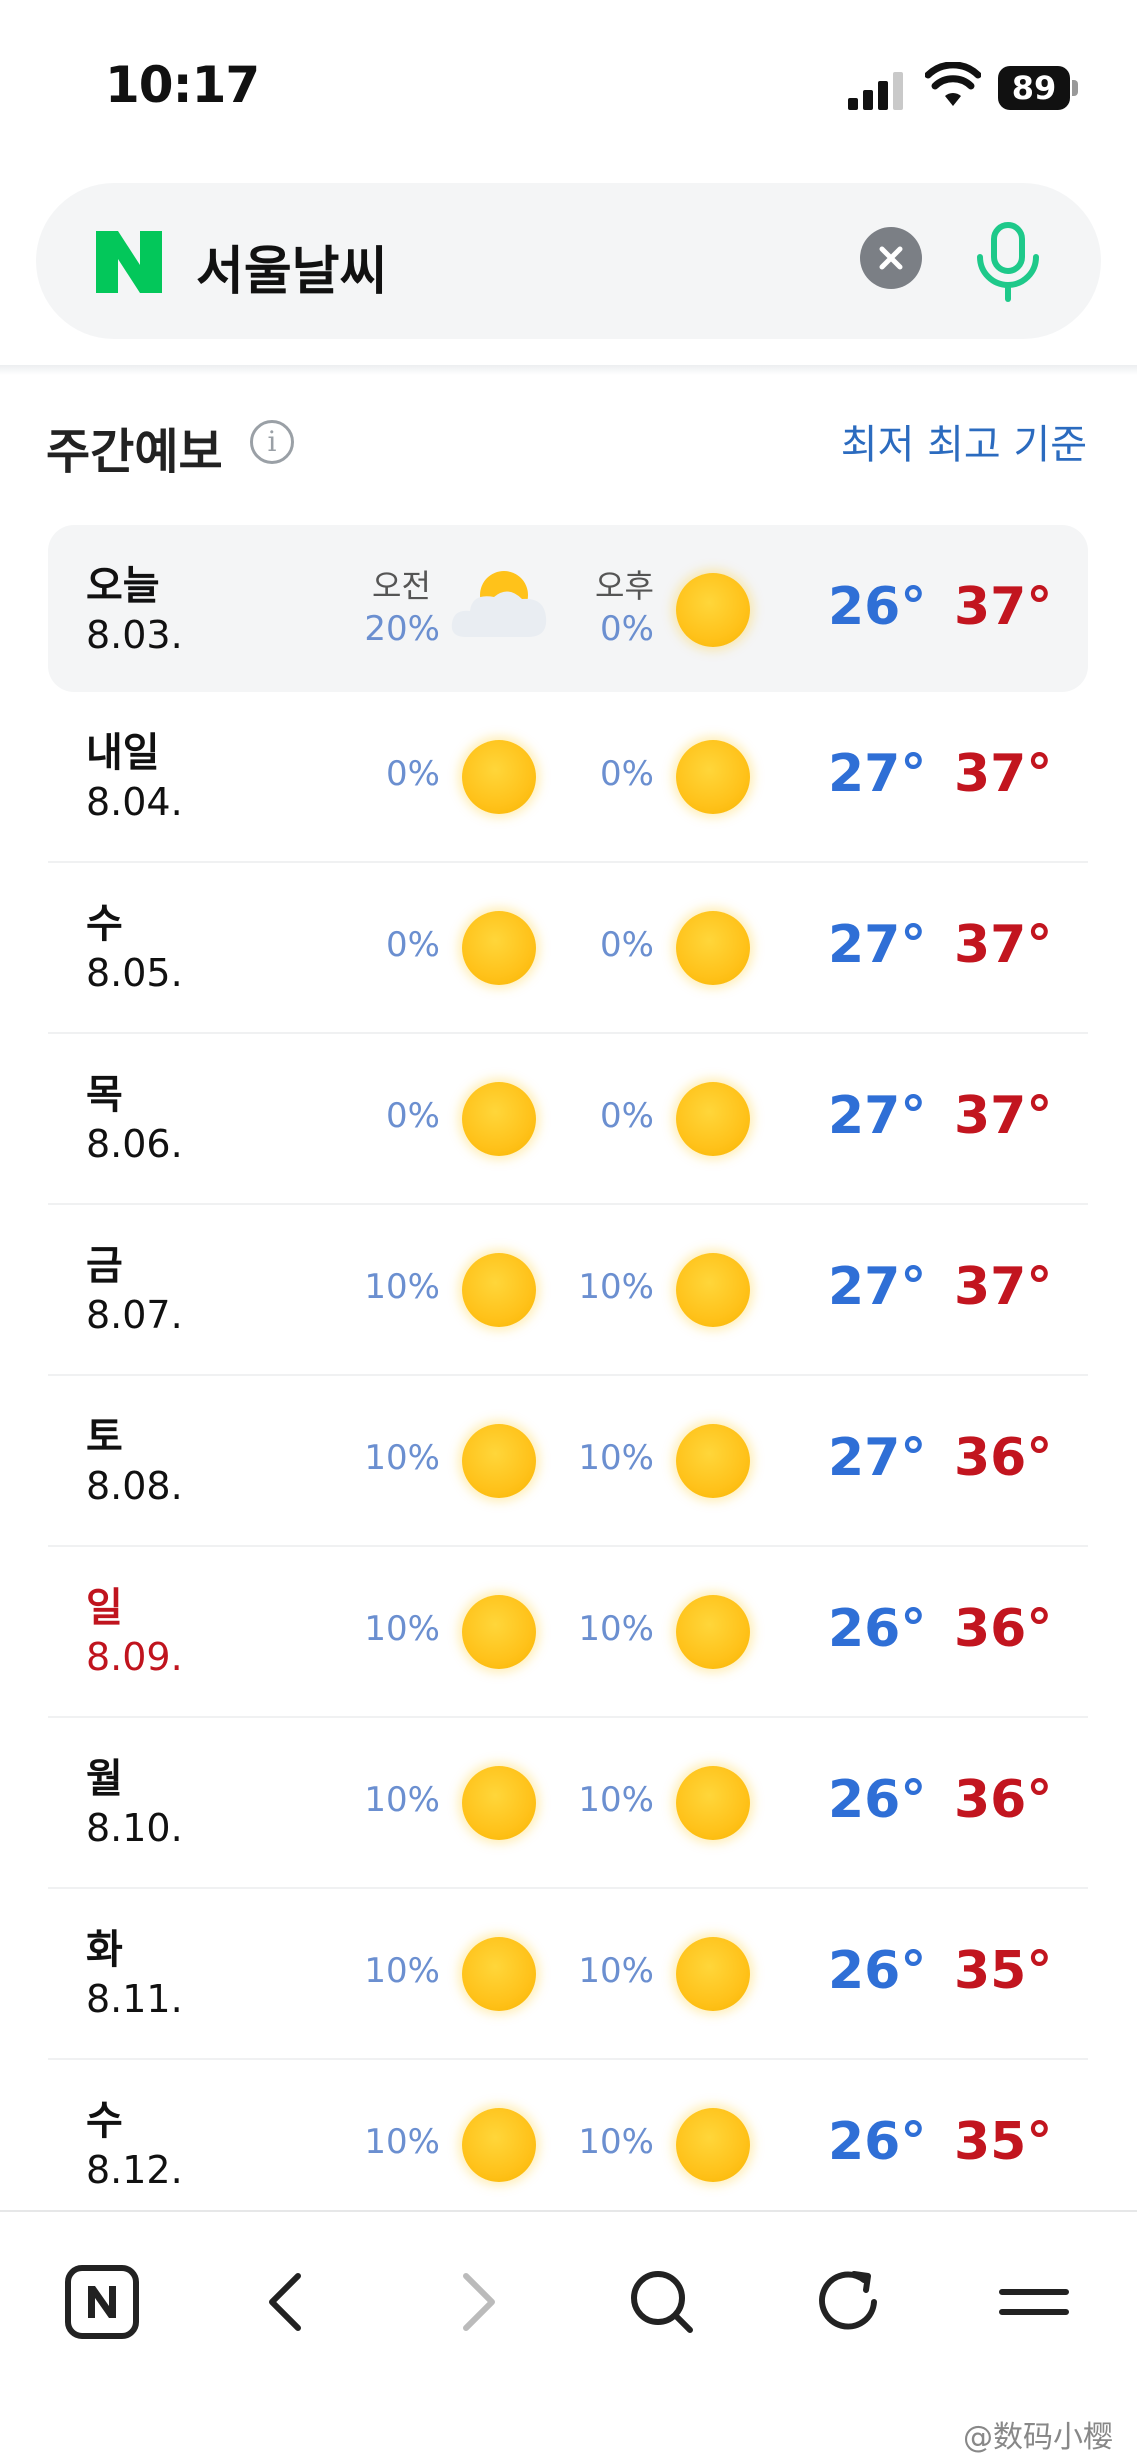 Image resolution: width=1137 pixels, height=2464 pixels. What do you see at coordinates (568, 608) in the screenshot?
I see `forecast-row: 오늘 8.03. 오전 오후 20% 0% 26° 37°` at bounding box center [568, 608].